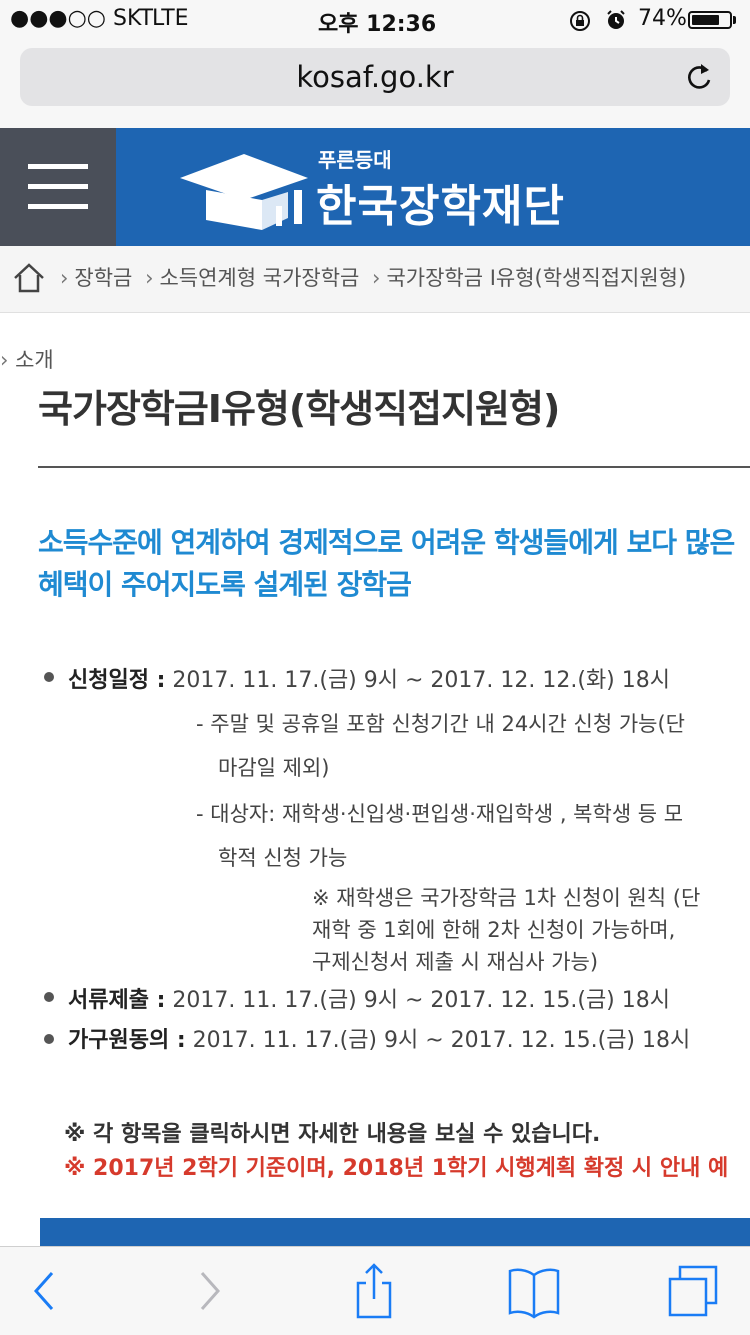  What do you see at coordinates (580, 21) in the screenshot?
I see `lock-rotation-icon` at bounding box center [580, 21].